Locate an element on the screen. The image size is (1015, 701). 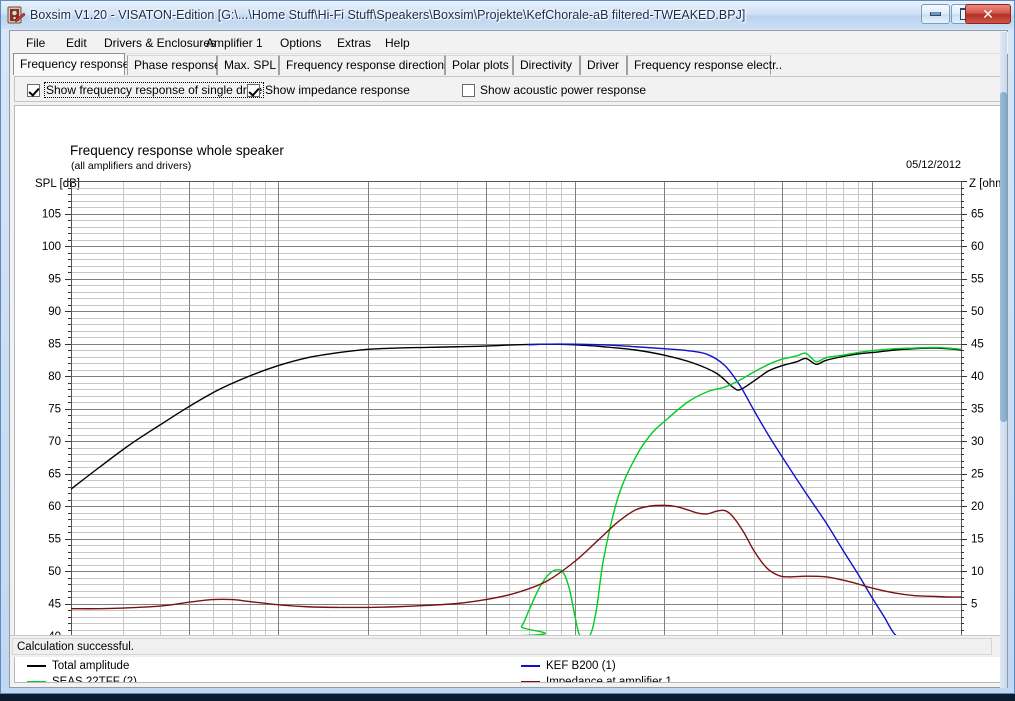
y-tick-right: 25 is located at coordinates (977, 475).